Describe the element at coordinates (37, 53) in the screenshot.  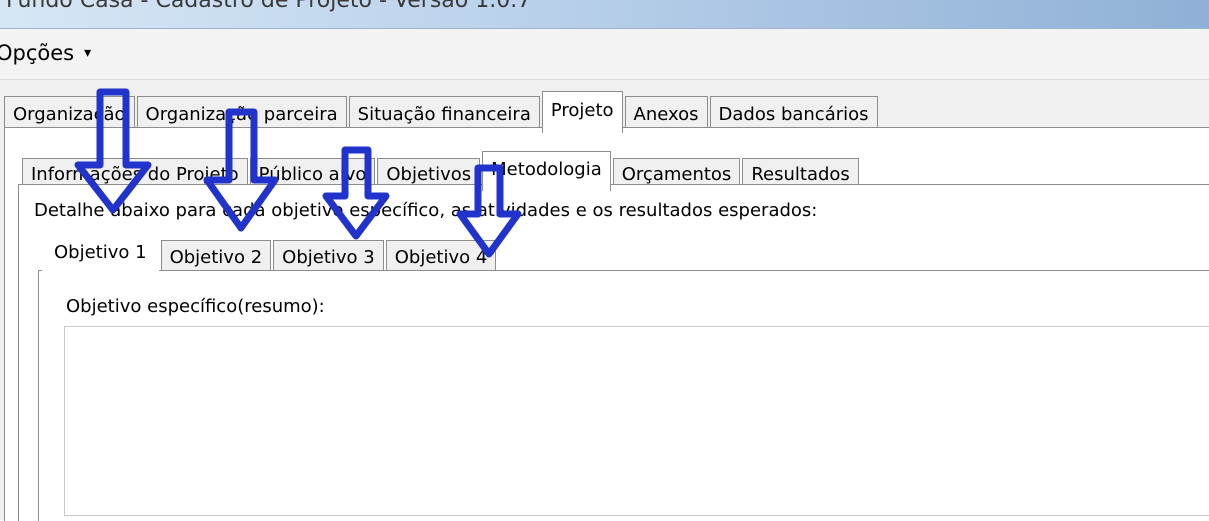
I see `options-menu-label: Opções` at that location.